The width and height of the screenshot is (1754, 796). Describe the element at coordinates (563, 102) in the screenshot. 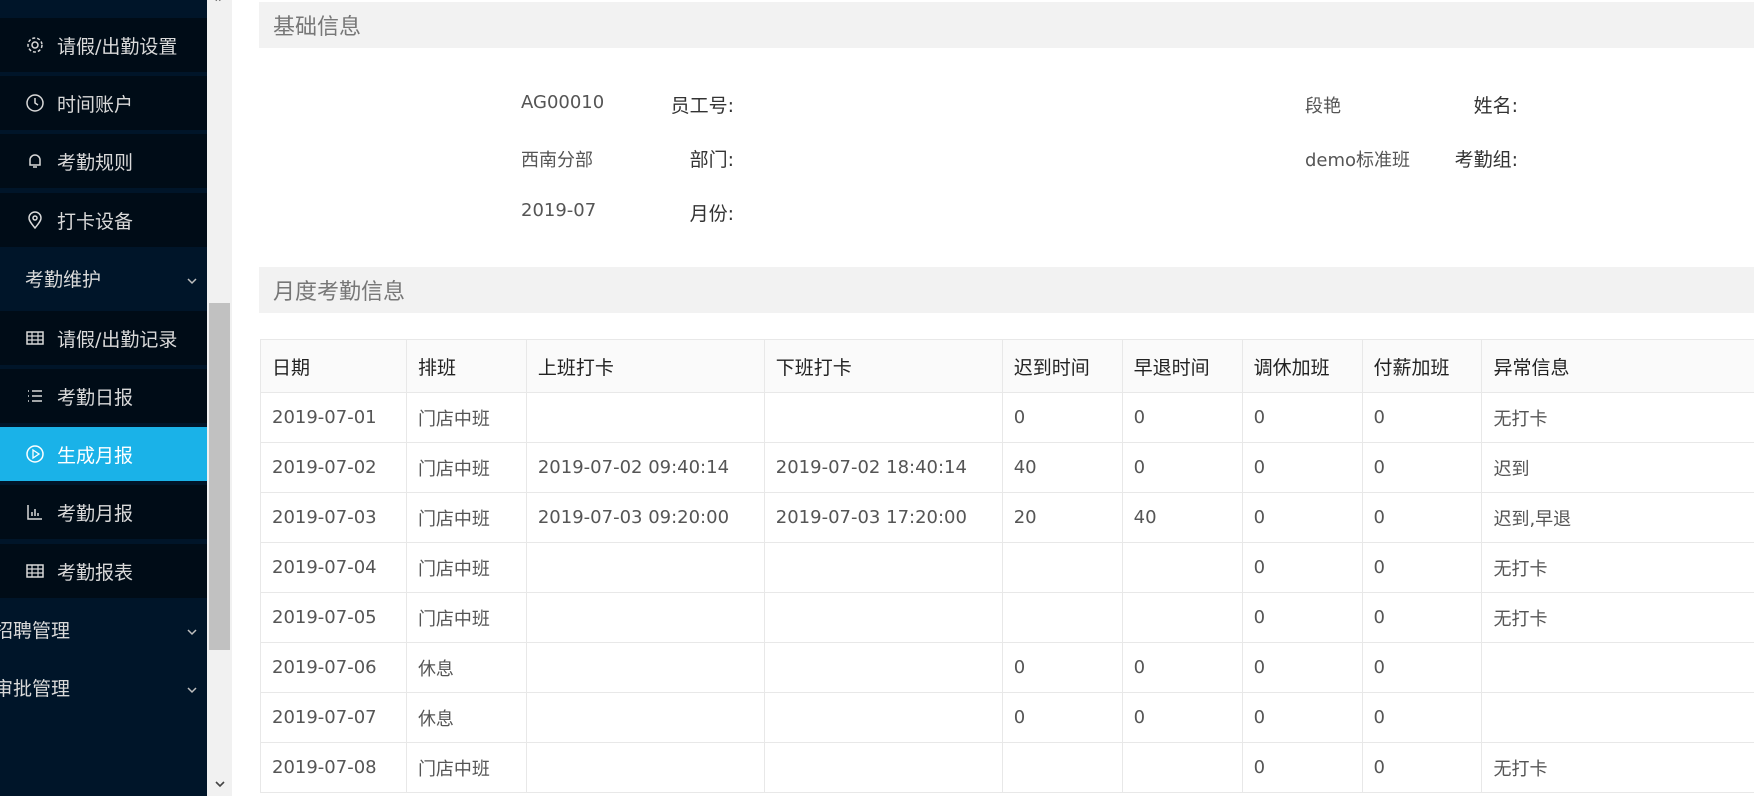

I see `employee-no-value: AG00010` at that location.